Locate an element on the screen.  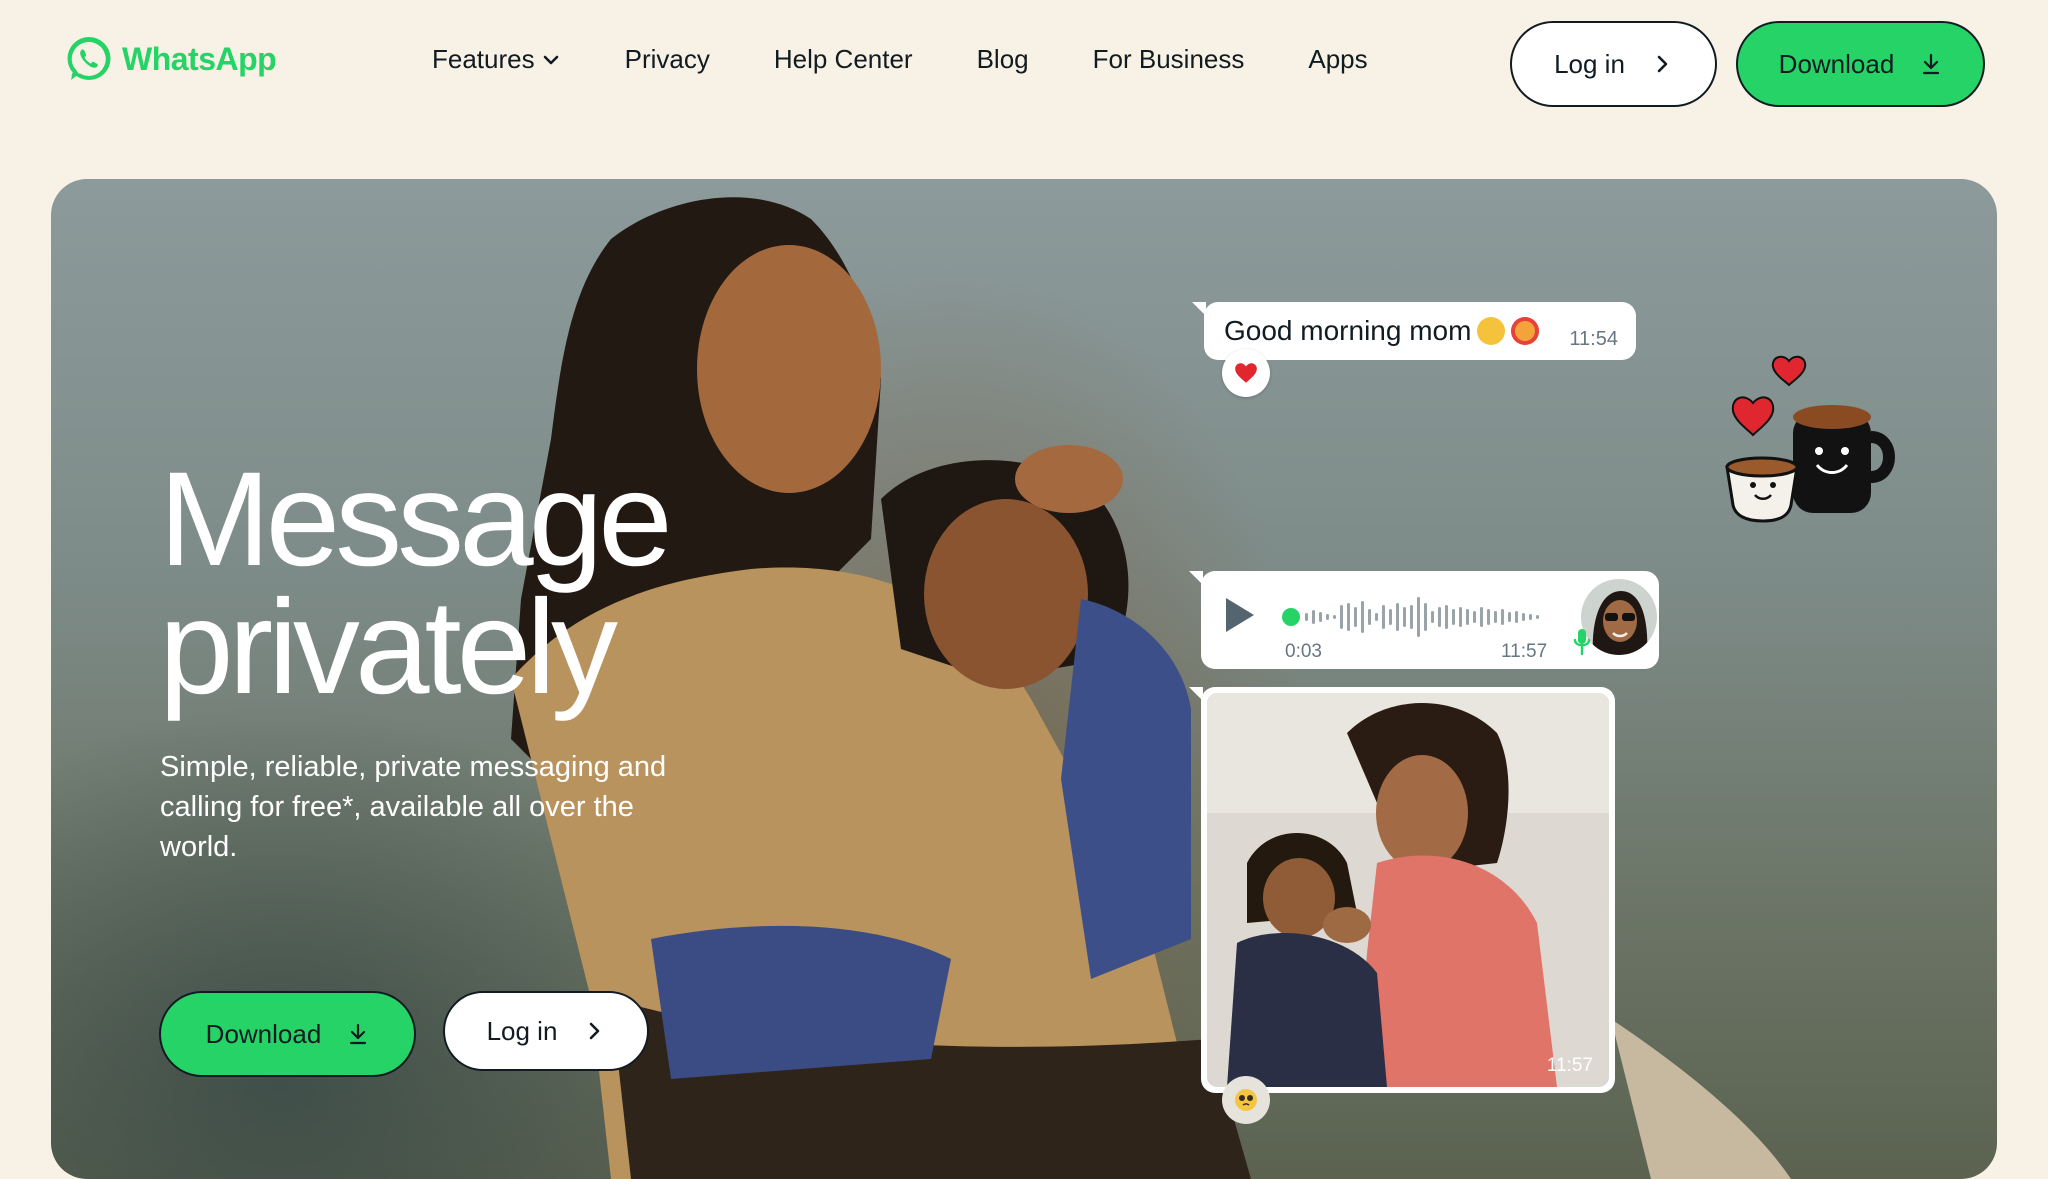
coffee-cups-sticker is located at coordinates (1810, 439).